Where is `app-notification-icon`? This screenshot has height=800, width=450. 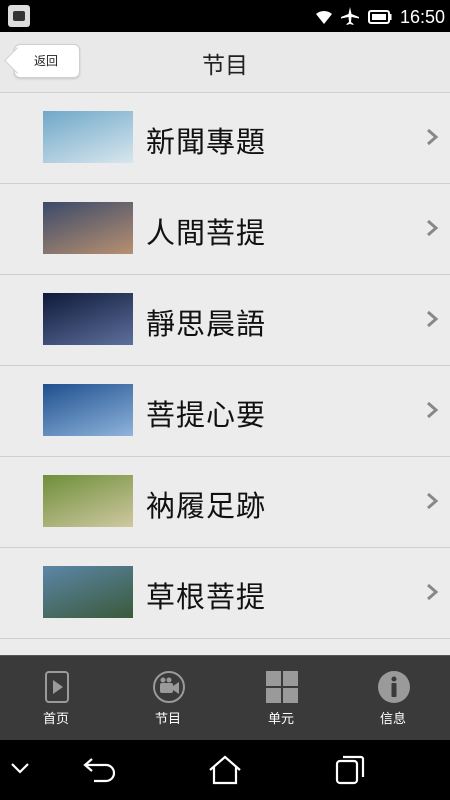
app-notification-icon is located at coordinates (19, 16).